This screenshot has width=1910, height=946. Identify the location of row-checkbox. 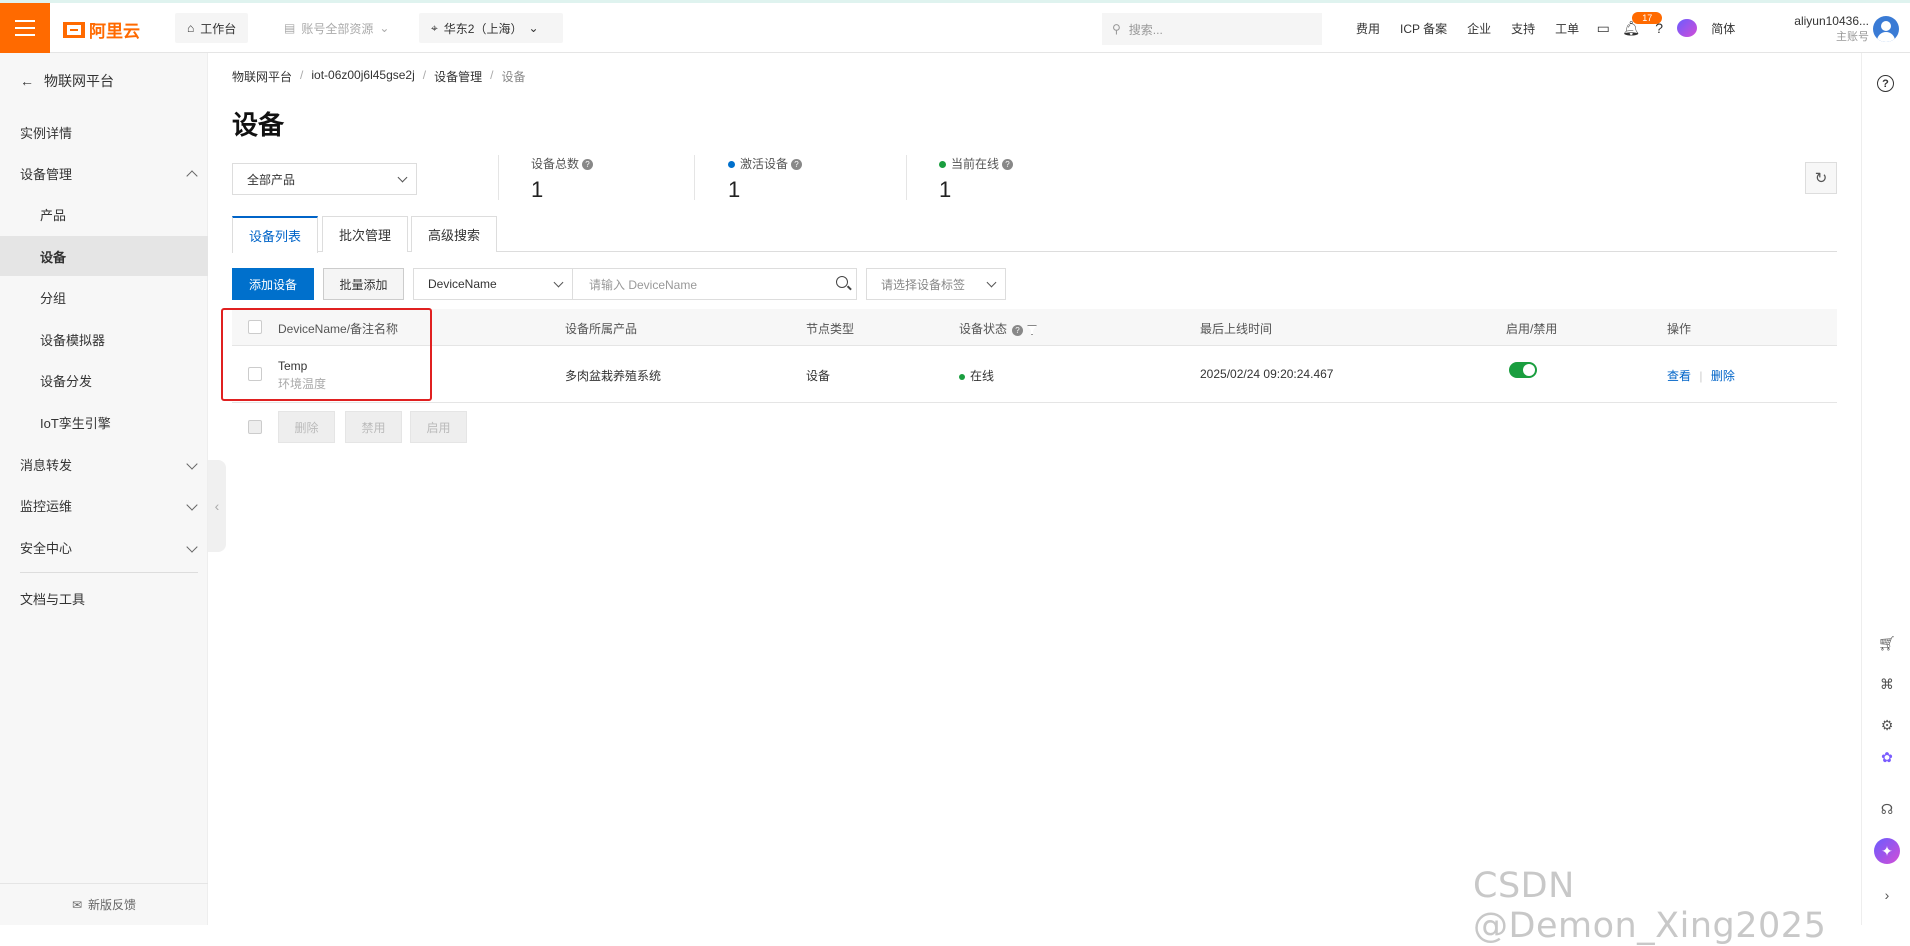
(255, 374).